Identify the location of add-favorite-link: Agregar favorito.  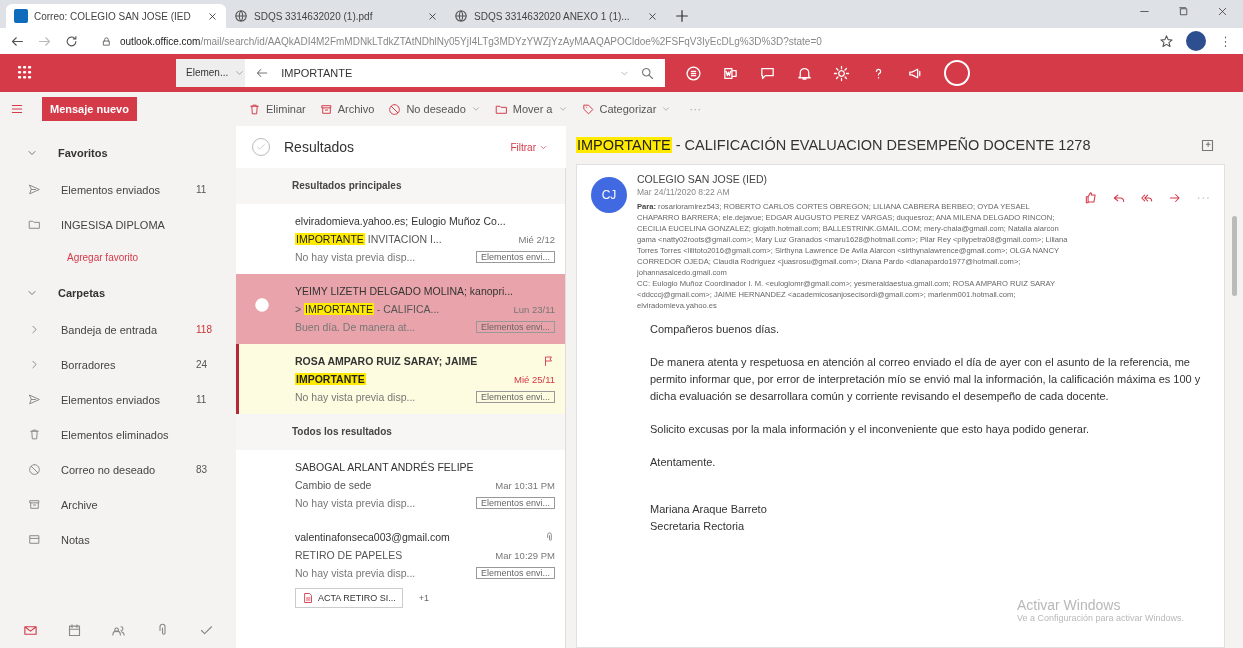
(118, 258).